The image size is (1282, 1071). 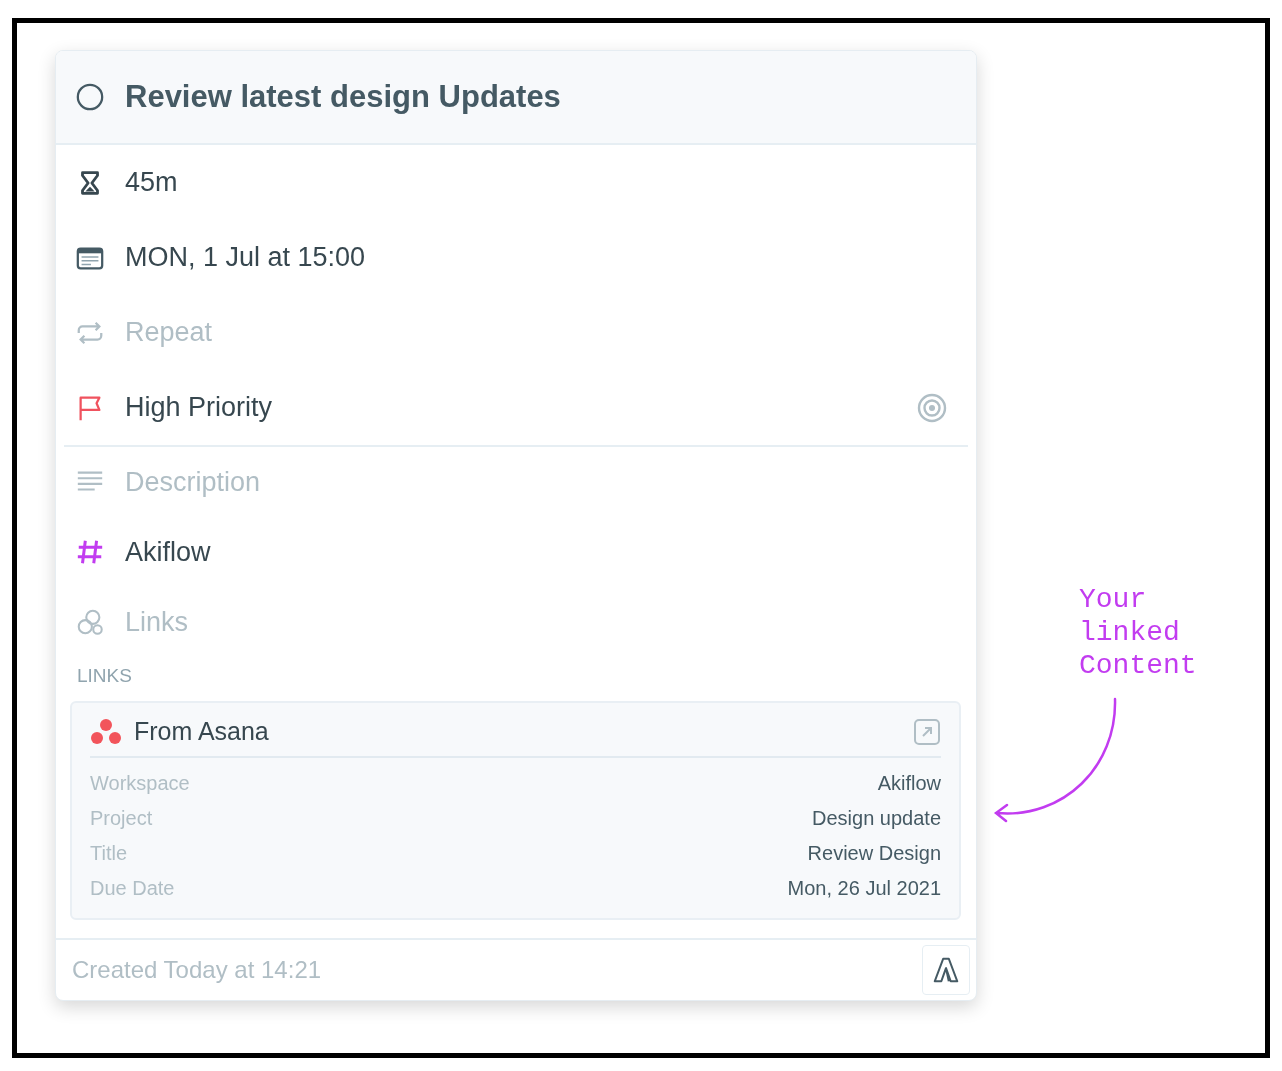 What do you see at coordinates (521, 182) in the screenshot?
I see `field-row: 45m` at bounding box center [521, 182].